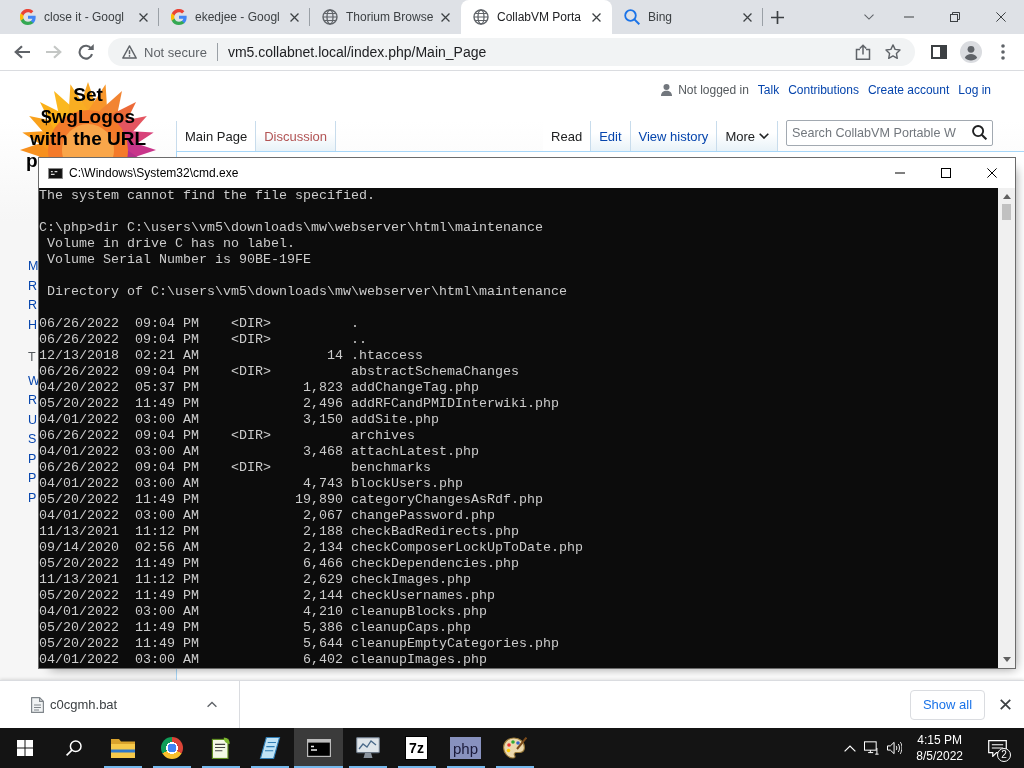  I want to click on user-icon, so click(667, 90).